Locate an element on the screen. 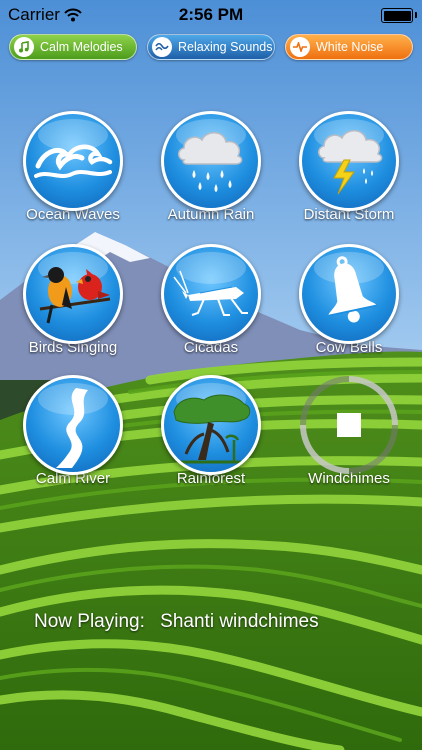 This screenshot has height=750, width=422. sound-rainforest: Rainforest is located at coordinates (211, 431).